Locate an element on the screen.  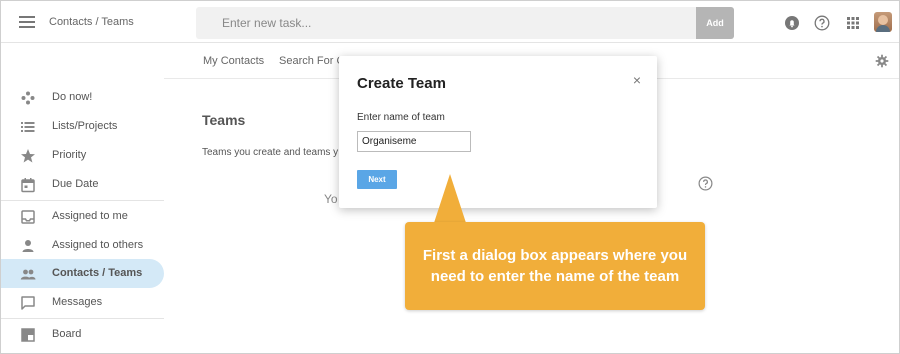
breadcrumb: Contacts / Teams is located at coordinates (91, 22).